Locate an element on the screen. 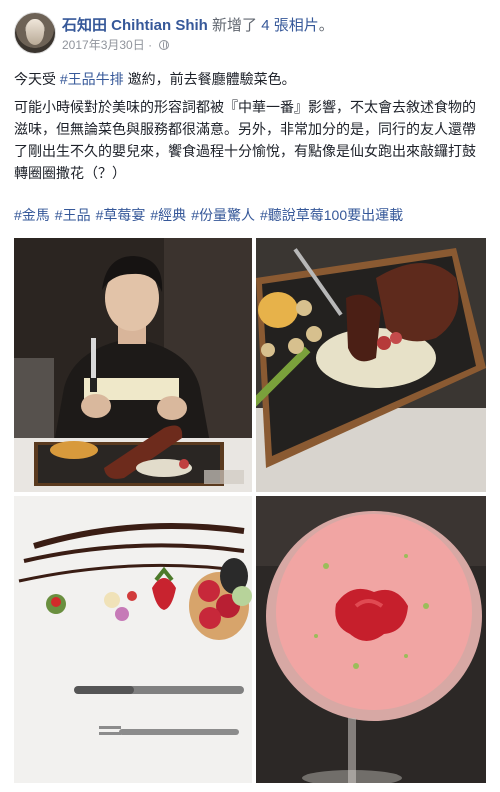 The image size is (500, 792). photos-link: 4 張相片 is located at coordinates (290, 25).